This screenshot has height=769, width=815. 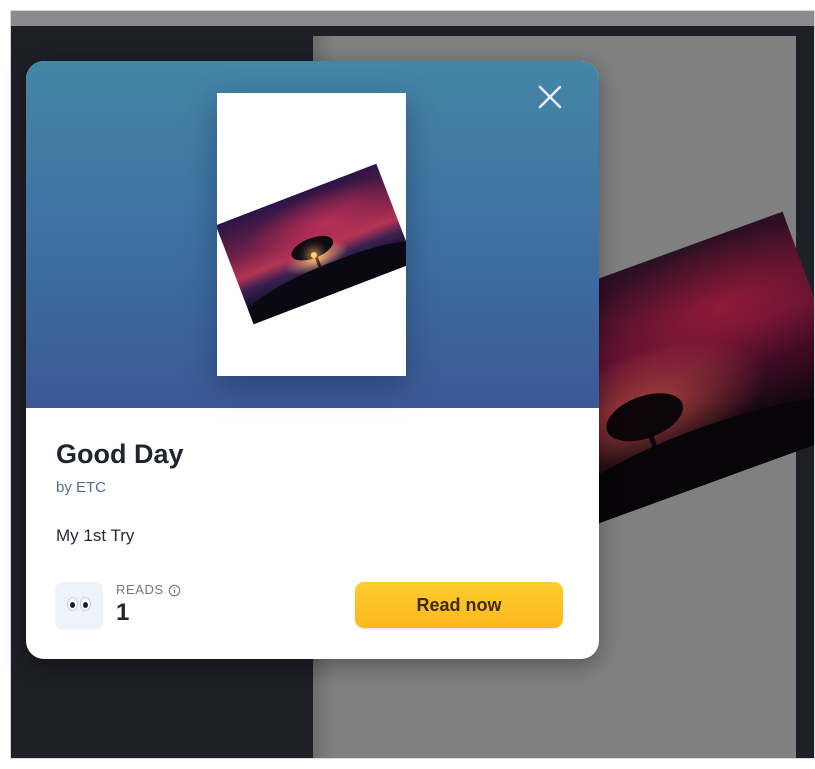 I want to click on reads-label: READS, so click(x=140, y=589).